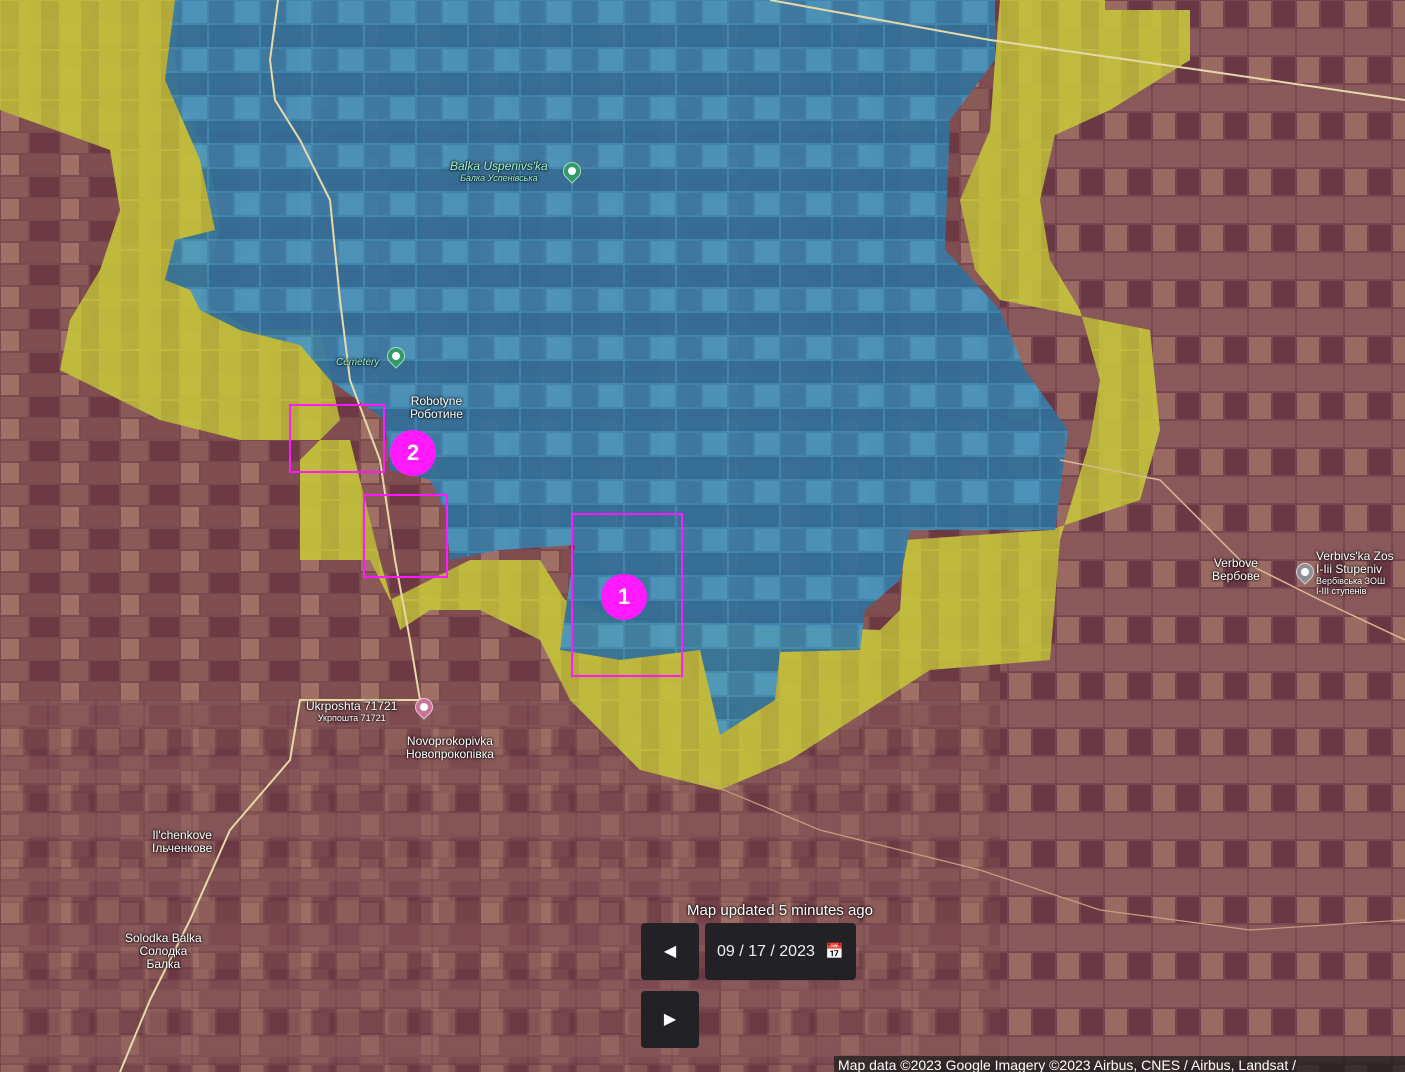 Image resolution: width=1405 pixels, height=1072 pixels. I want to click on date-input: 09 / 17 / 2023 📅, so click(780, 951).